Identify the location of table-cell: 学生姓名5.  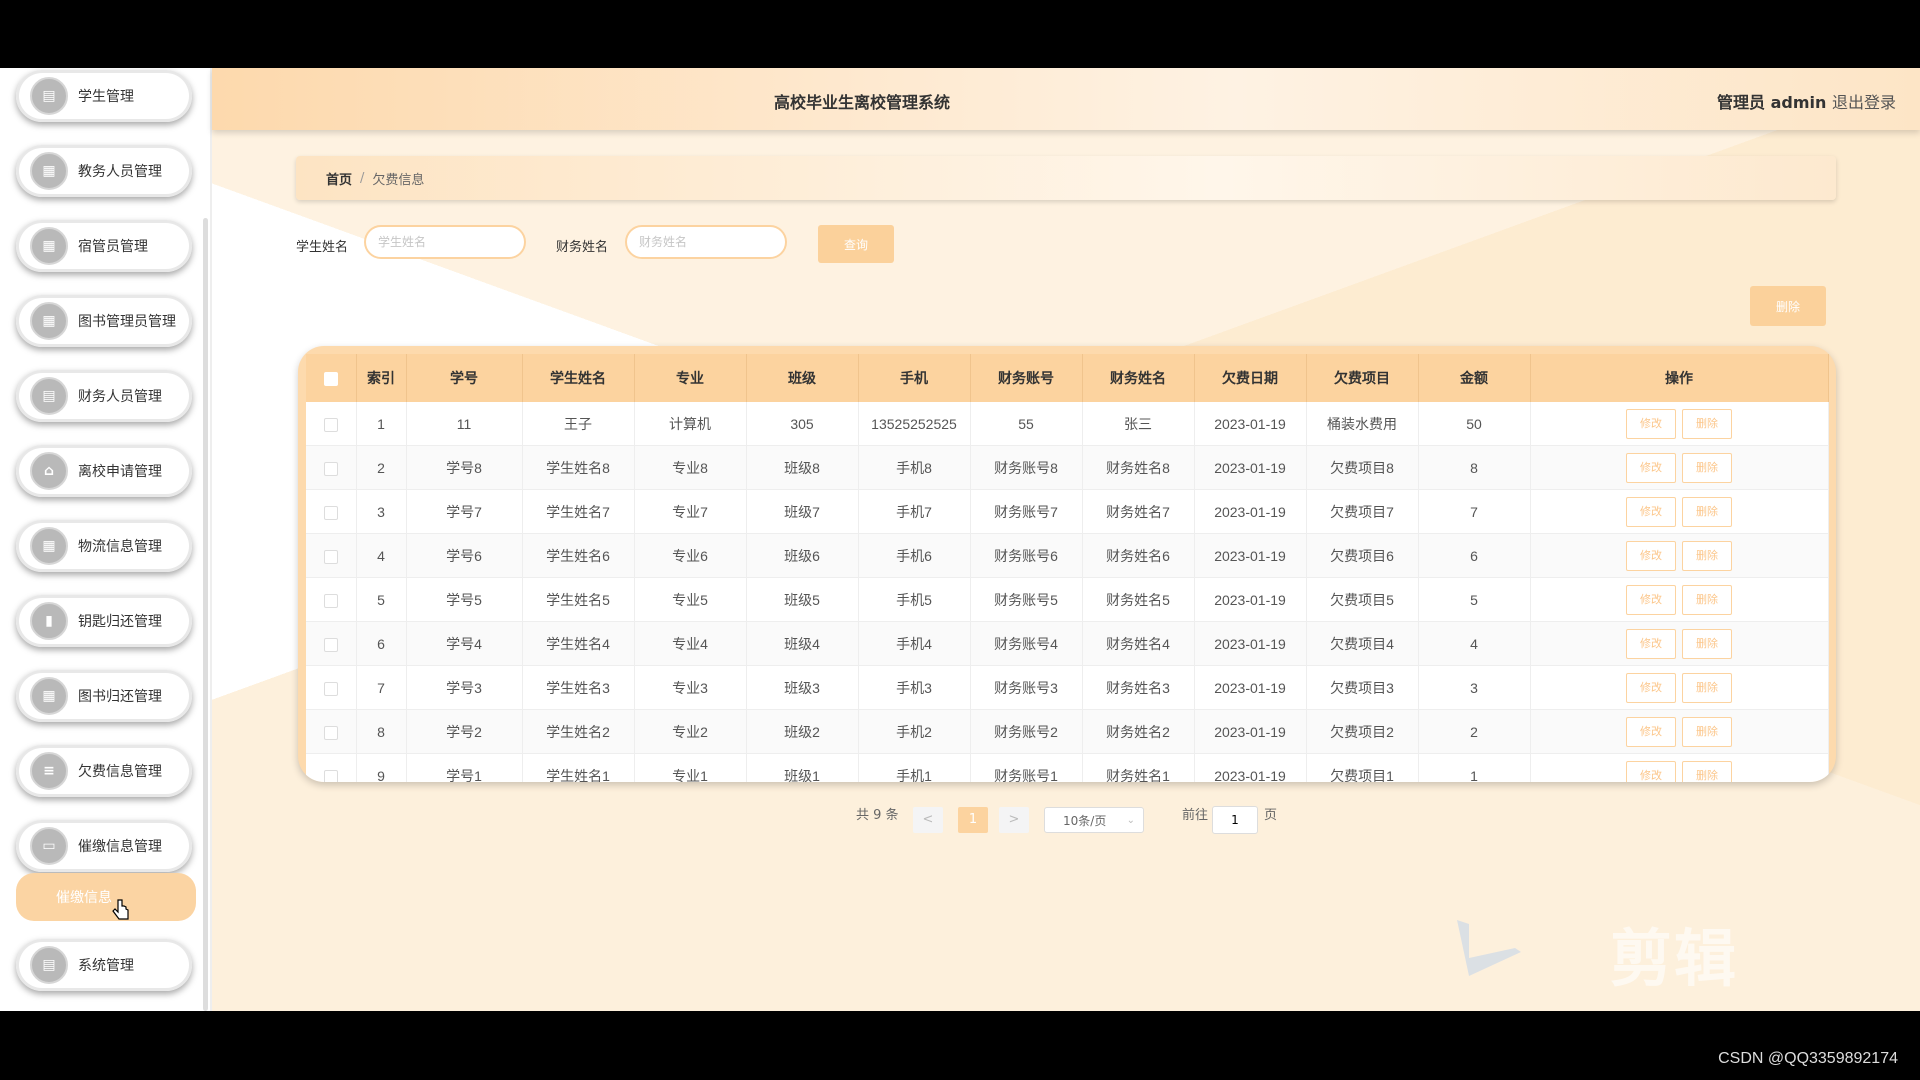
(578, 599).